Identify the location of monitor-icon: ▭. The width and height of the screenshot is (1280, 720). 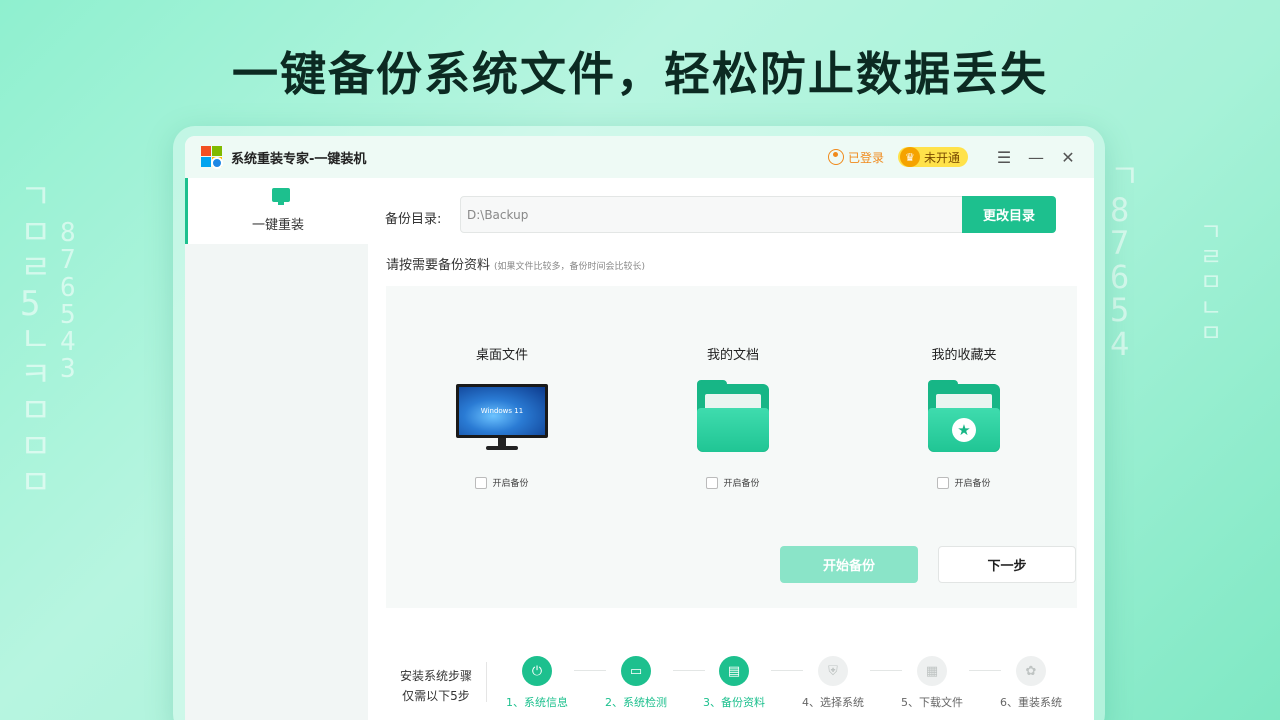
(636, 671).